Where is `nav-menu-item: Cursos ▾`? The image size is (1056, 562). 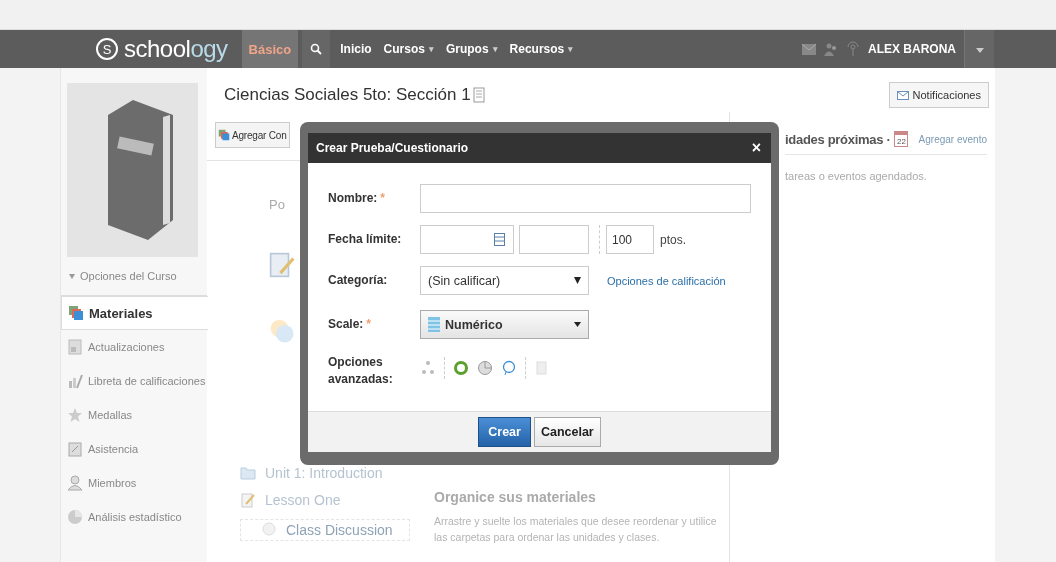
nav-menu-item: Cursos ▾ is located at coordinates (408, 49).